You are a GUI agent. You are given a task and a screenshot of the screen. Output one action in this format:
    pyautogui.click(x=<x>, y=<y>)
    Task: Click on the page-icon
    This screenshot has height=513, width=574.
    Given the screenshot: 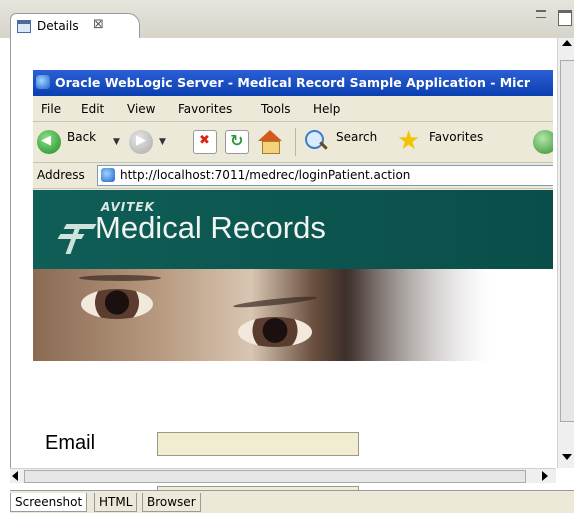 What is the action you would take?
    pyautogui.click(x=108, y=175)
    